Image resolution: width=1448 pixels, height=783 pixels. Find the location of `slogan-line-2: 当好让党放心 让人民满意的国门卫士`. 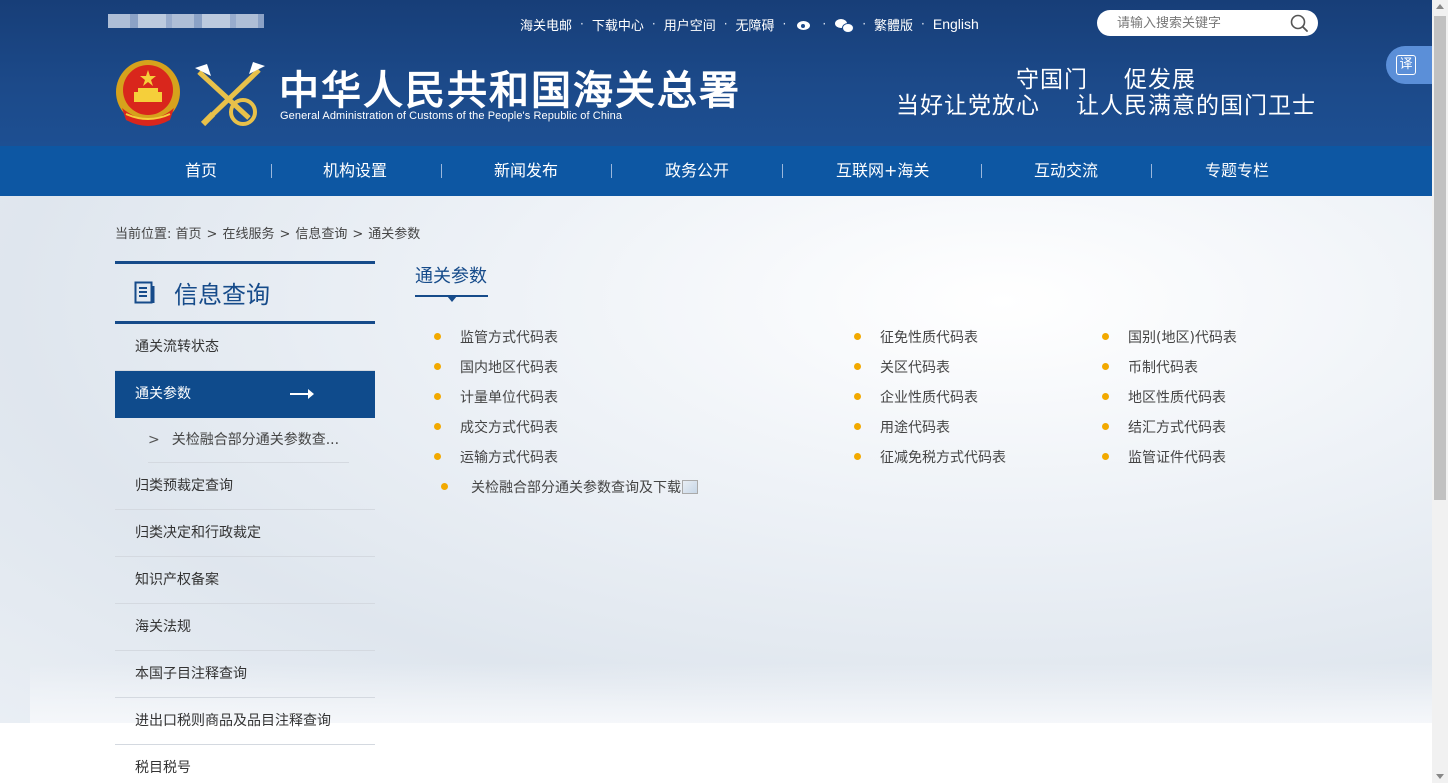

slogan-line-2: 当好让党放心 让人民满意的国门卫士 is located at coordinates (1106, 103).